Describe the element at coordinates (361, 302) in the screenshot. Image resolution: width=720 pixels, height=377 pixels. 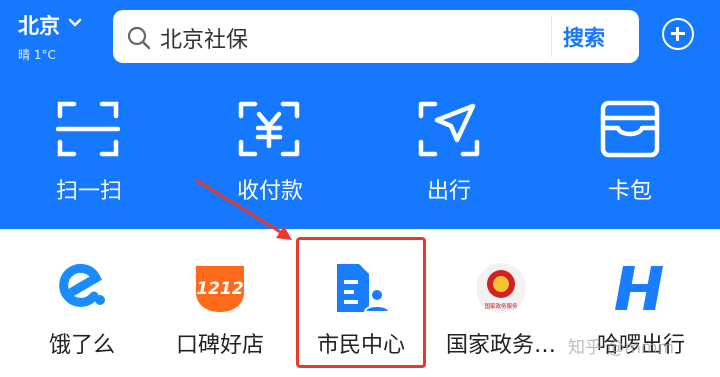
I see `highlight-box` at that location.